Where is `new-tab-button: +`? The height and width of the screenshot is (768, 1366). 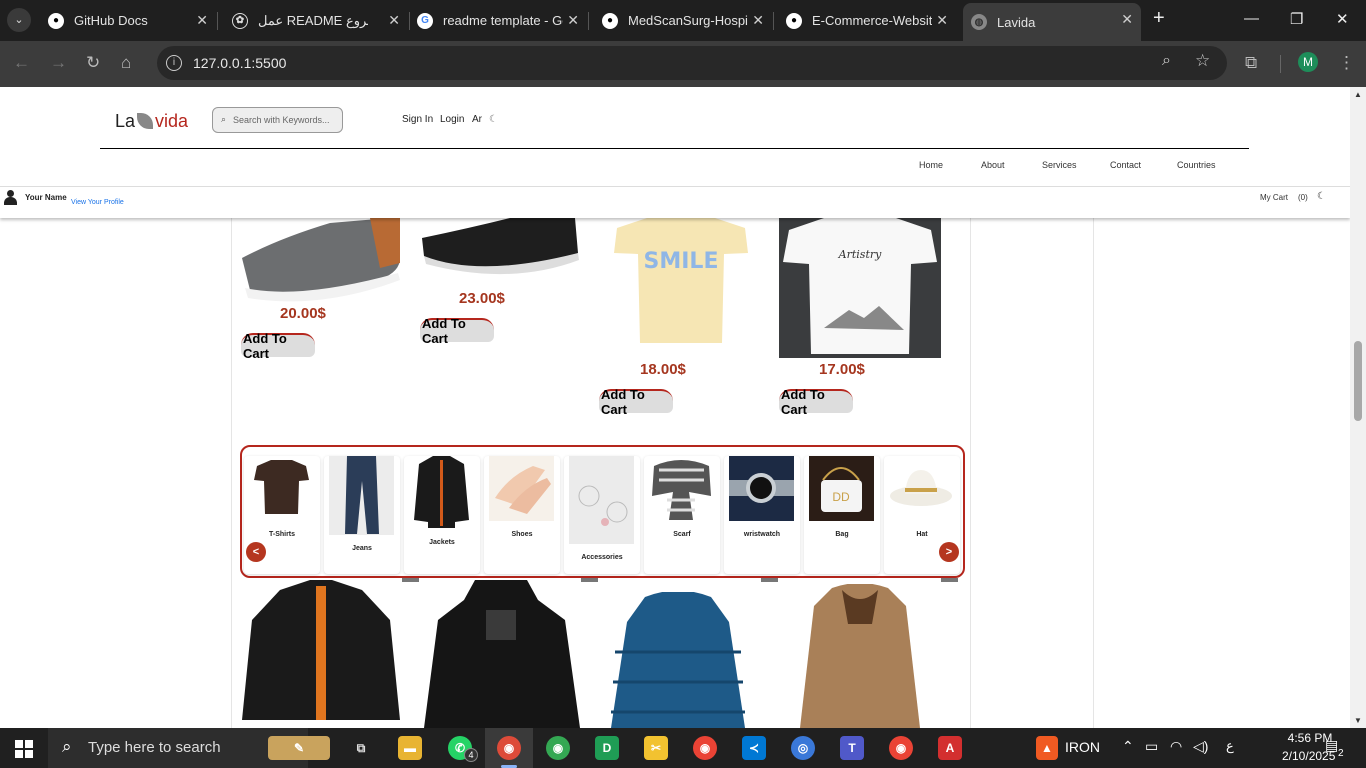 new-tab-button: + is located at coordinates (1159, 18).